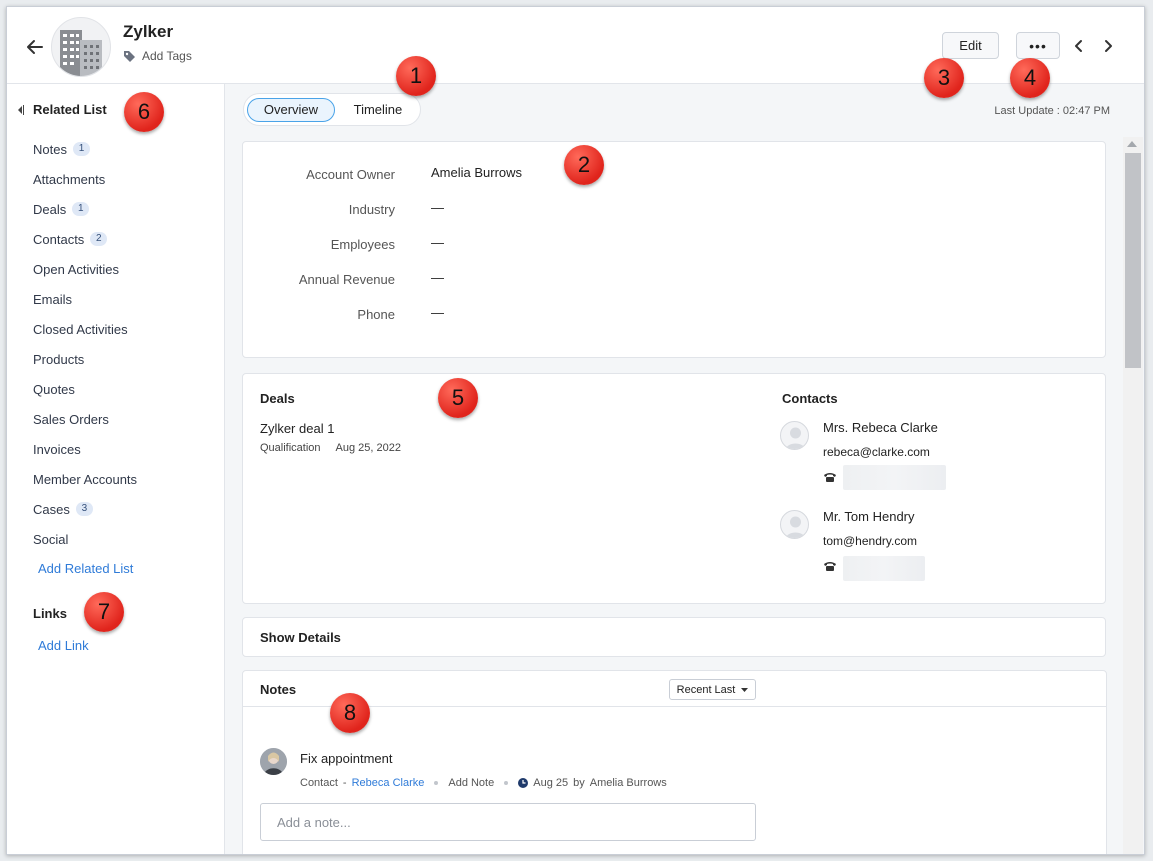  What do you see at coordinates (129, 56) in the screenshot?
I see `tag-icon` at bounding box center [129, 56].